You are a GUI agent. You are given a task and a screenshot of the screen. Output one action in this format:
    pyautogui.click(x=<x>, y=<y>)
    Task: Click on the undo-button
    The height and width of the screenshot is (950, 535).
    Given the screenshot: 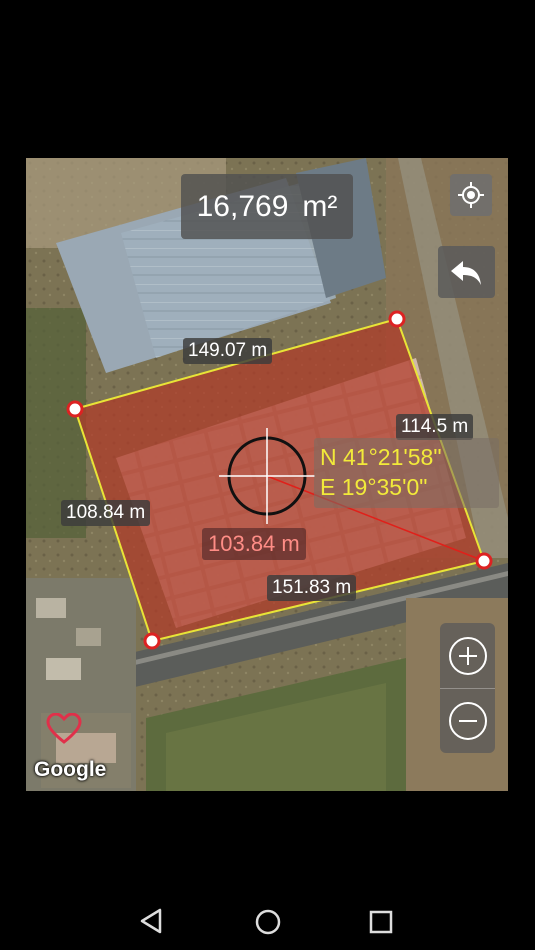 What is the action you would take?
    pyautogui.click(x=466, y=272)
    